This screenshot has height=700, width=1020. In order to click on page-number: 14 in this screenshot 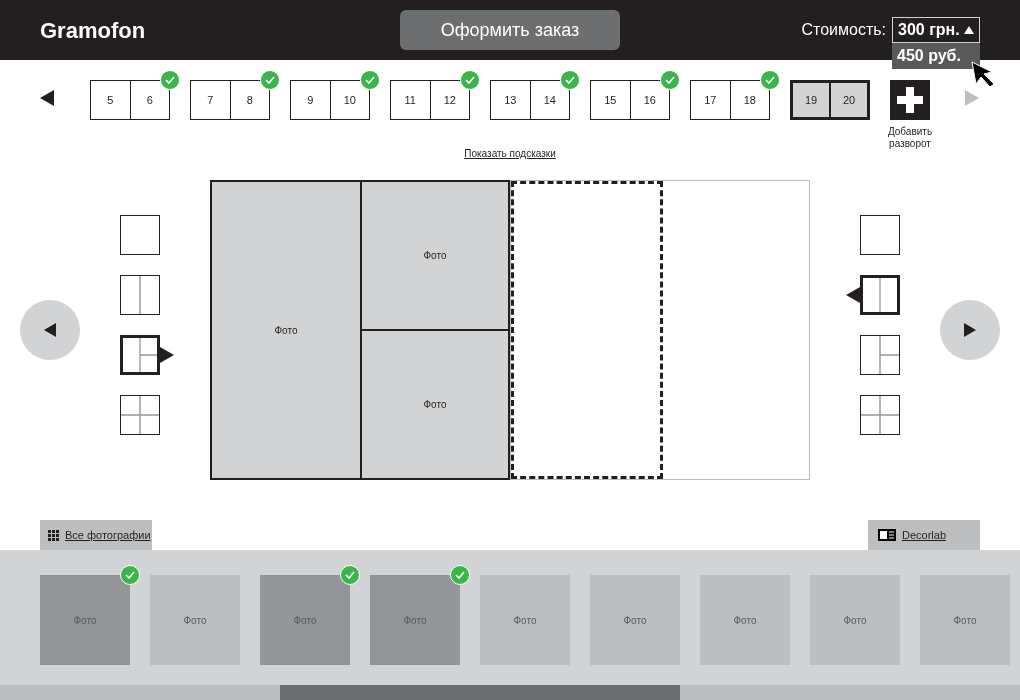, I will do `click(549, 100)`.